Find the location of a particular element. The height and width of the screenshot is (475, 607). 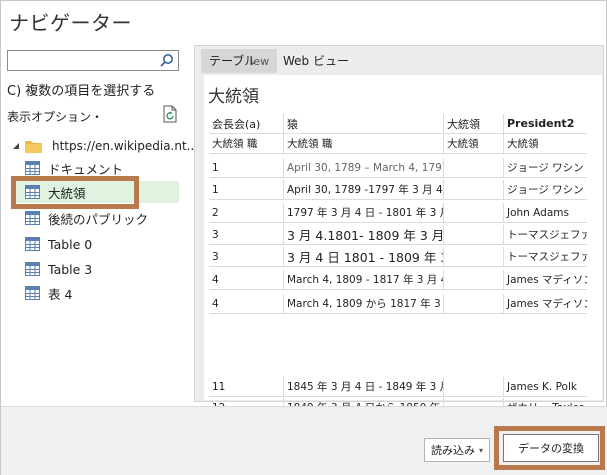

preview-table-title: 大統領 is located at coordinates (233, 97).